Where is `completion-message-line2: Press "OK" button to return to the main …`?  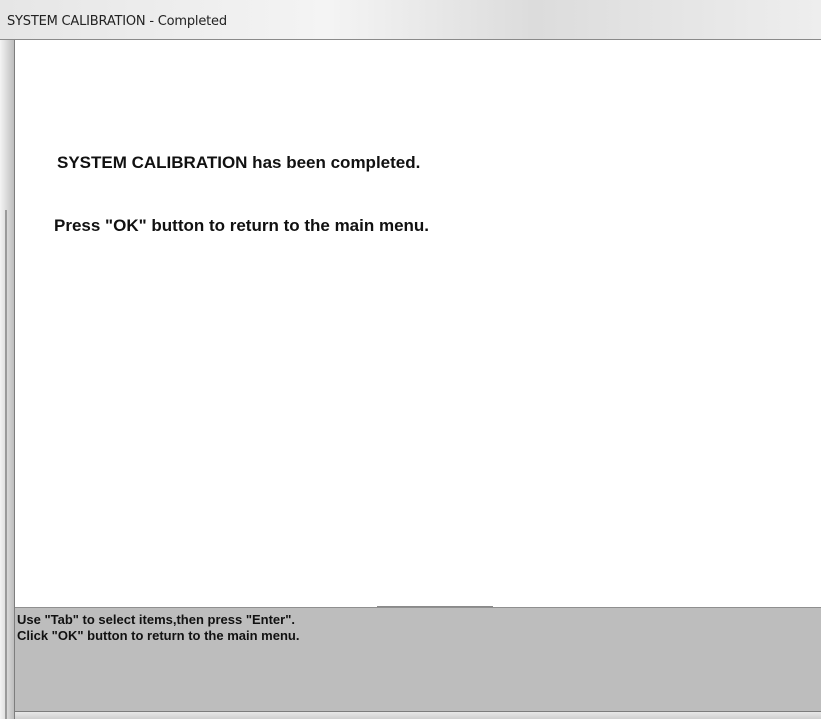 completion-message-line2: Press "OK" button to return to the main … is located at coordinates (242, 225).